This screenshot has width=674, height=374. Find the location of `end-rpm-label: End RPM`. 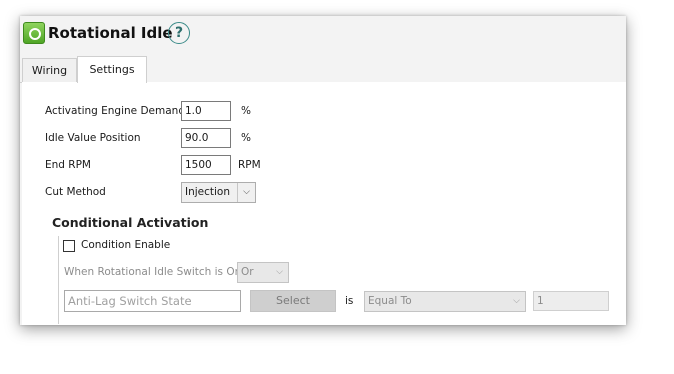

end-rpm-label: End RPM is located at coordinates (68, 165).